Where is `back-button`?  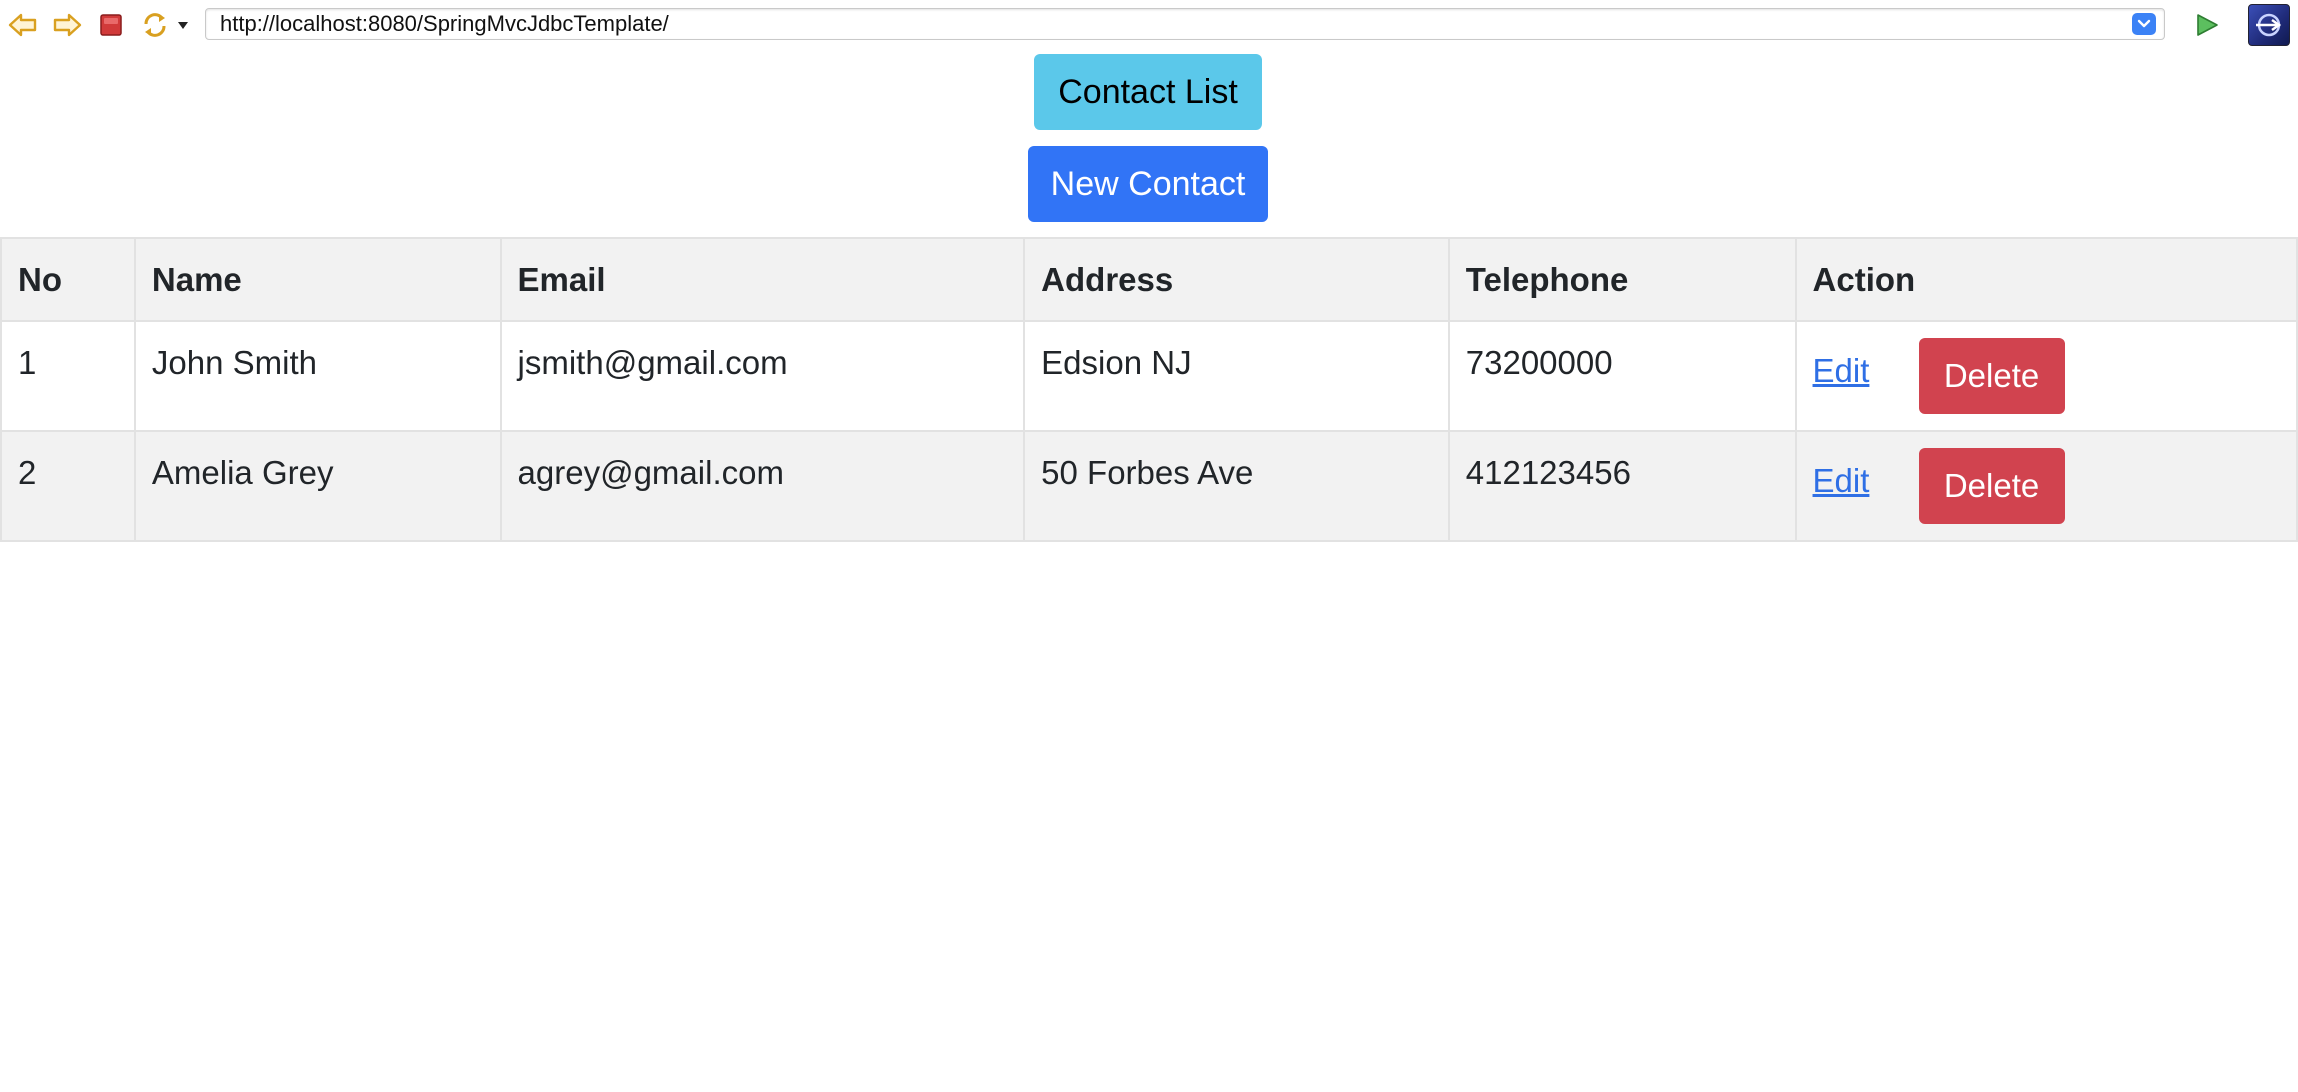 back-button is located at coordinates (23, 25).